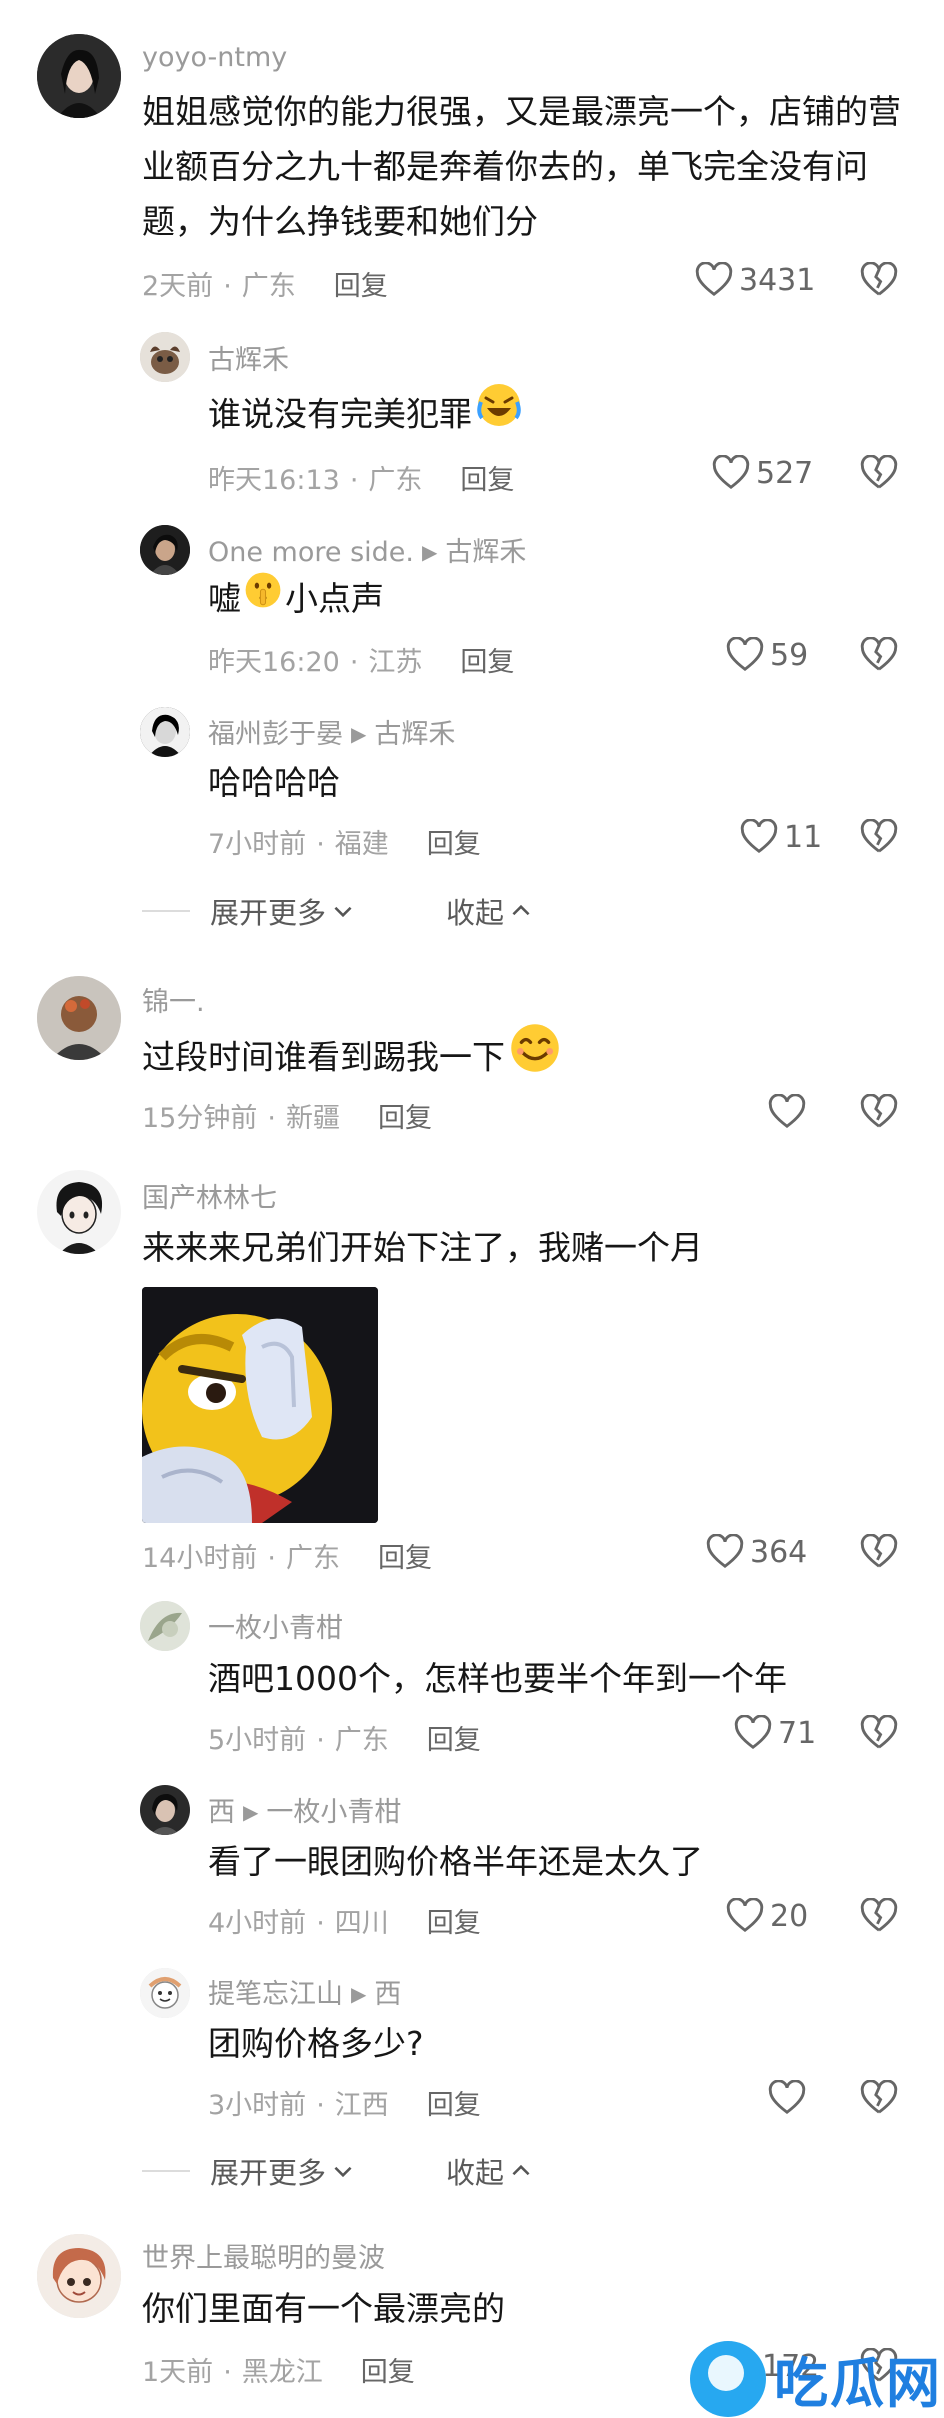  Describe the element at coordinates (178, 286) in the screenshot. I see `comment-time: 2天前` at that location.